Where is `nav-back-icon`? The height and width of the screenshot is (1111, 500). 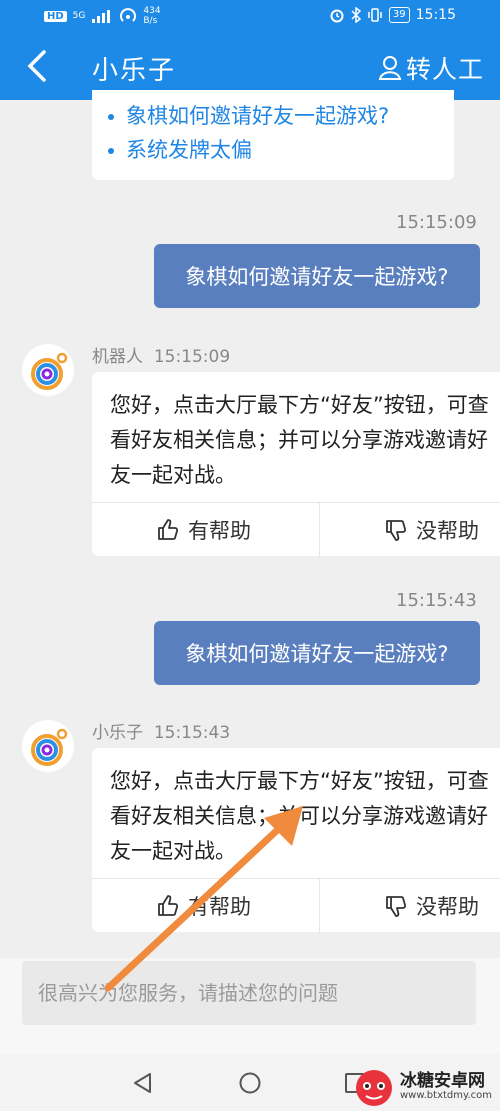 nav-back-icon is located at coordinates (143, 1083).